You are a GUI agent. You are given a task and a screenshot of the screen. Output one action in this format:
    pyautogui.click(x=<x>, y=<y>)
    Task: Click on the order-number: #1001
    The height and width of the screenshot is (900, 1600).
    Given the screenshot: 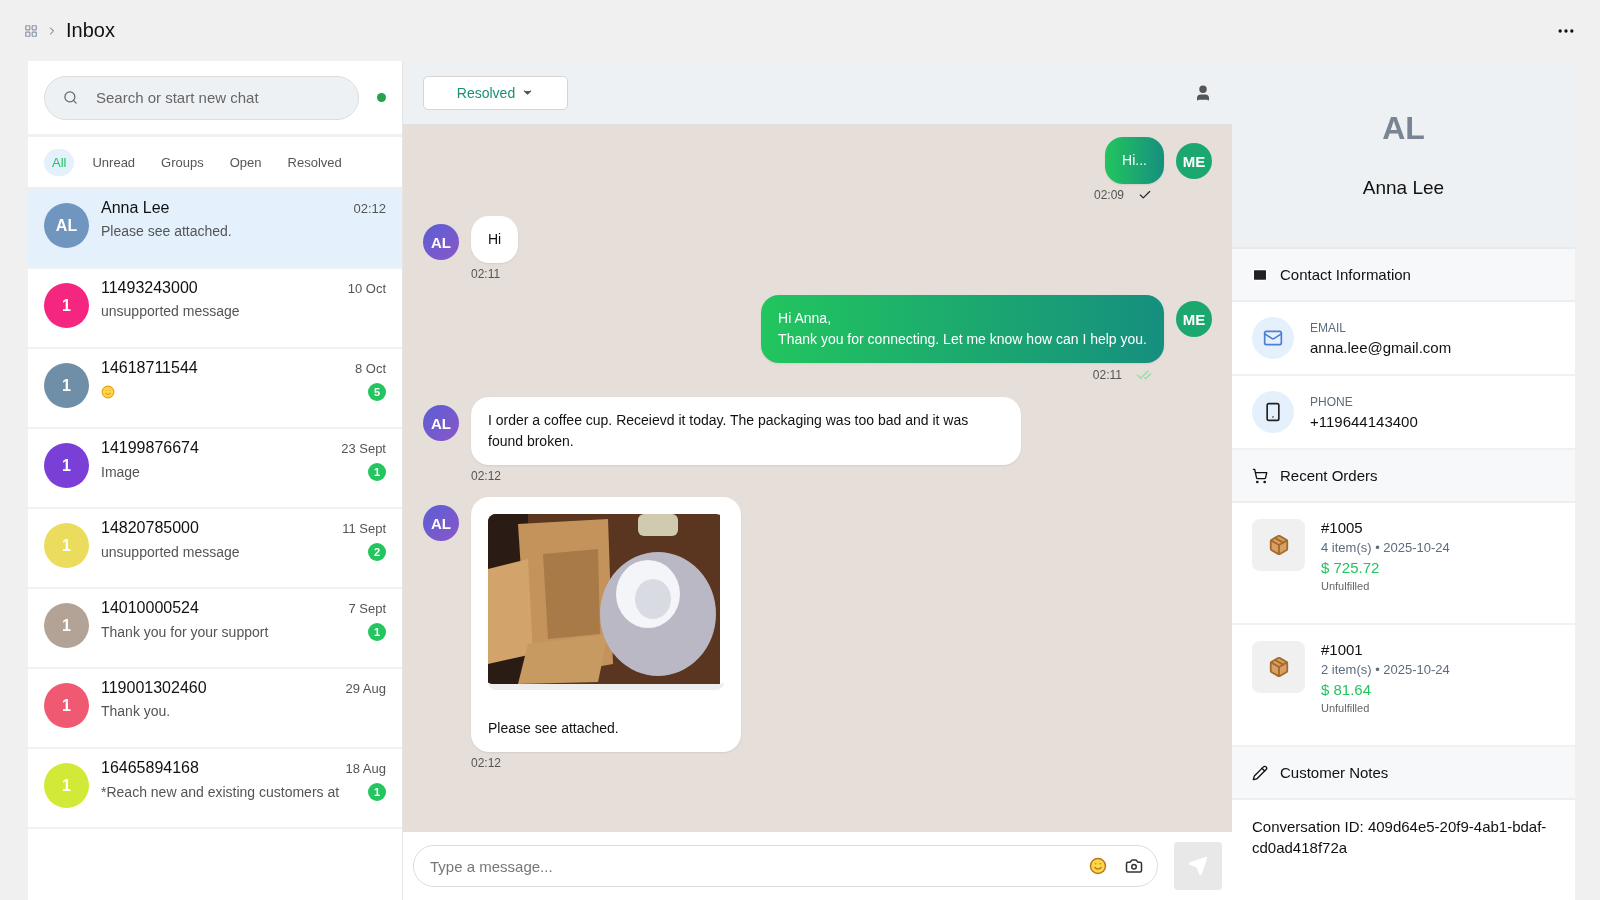 What is the action you would take?
    pyautogui.click(x=1342, y=649)
    